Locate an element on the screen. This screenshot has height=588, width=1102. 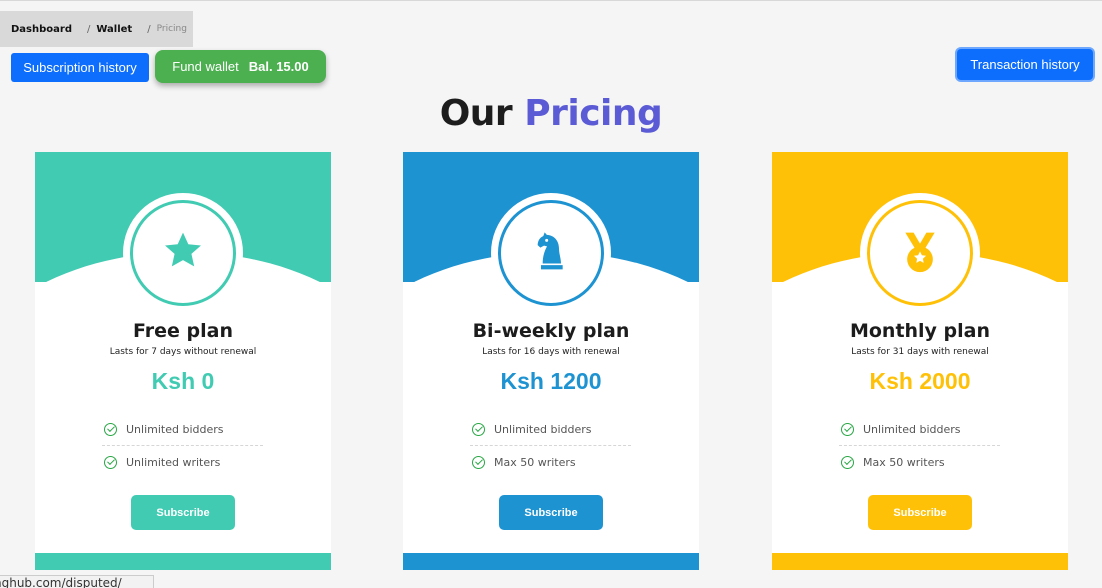
plan-name: Free plan is located at coordinates (183, 331).